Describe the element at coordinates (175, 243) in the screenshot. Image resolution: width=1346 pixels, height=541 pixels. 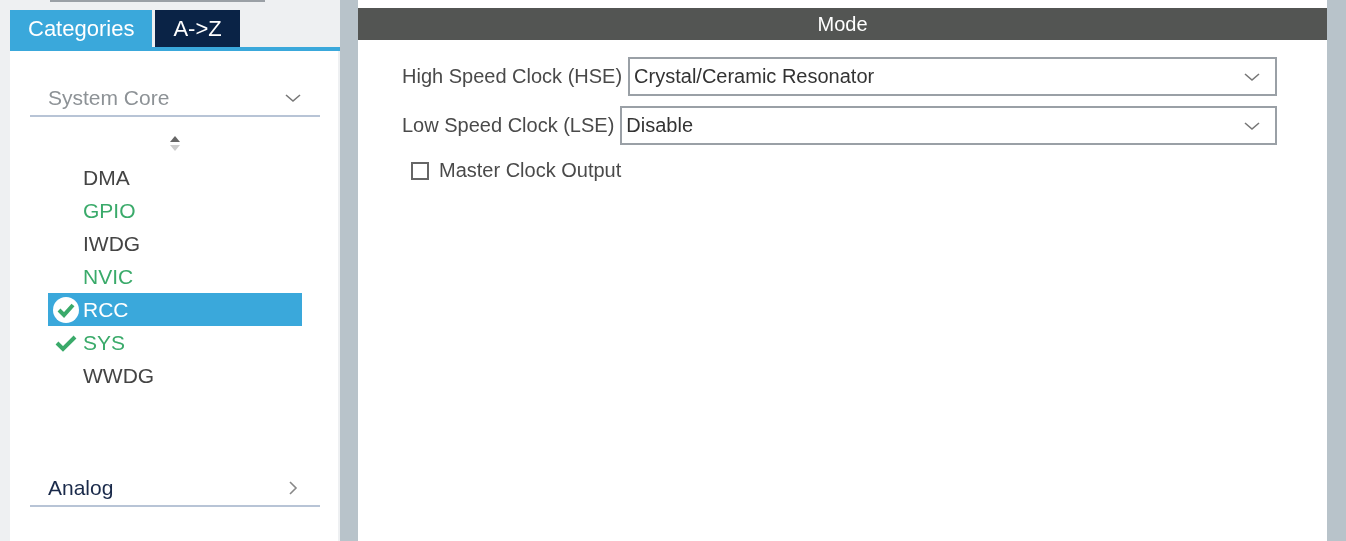
I see `peripheral-item: IWDG` at that location.